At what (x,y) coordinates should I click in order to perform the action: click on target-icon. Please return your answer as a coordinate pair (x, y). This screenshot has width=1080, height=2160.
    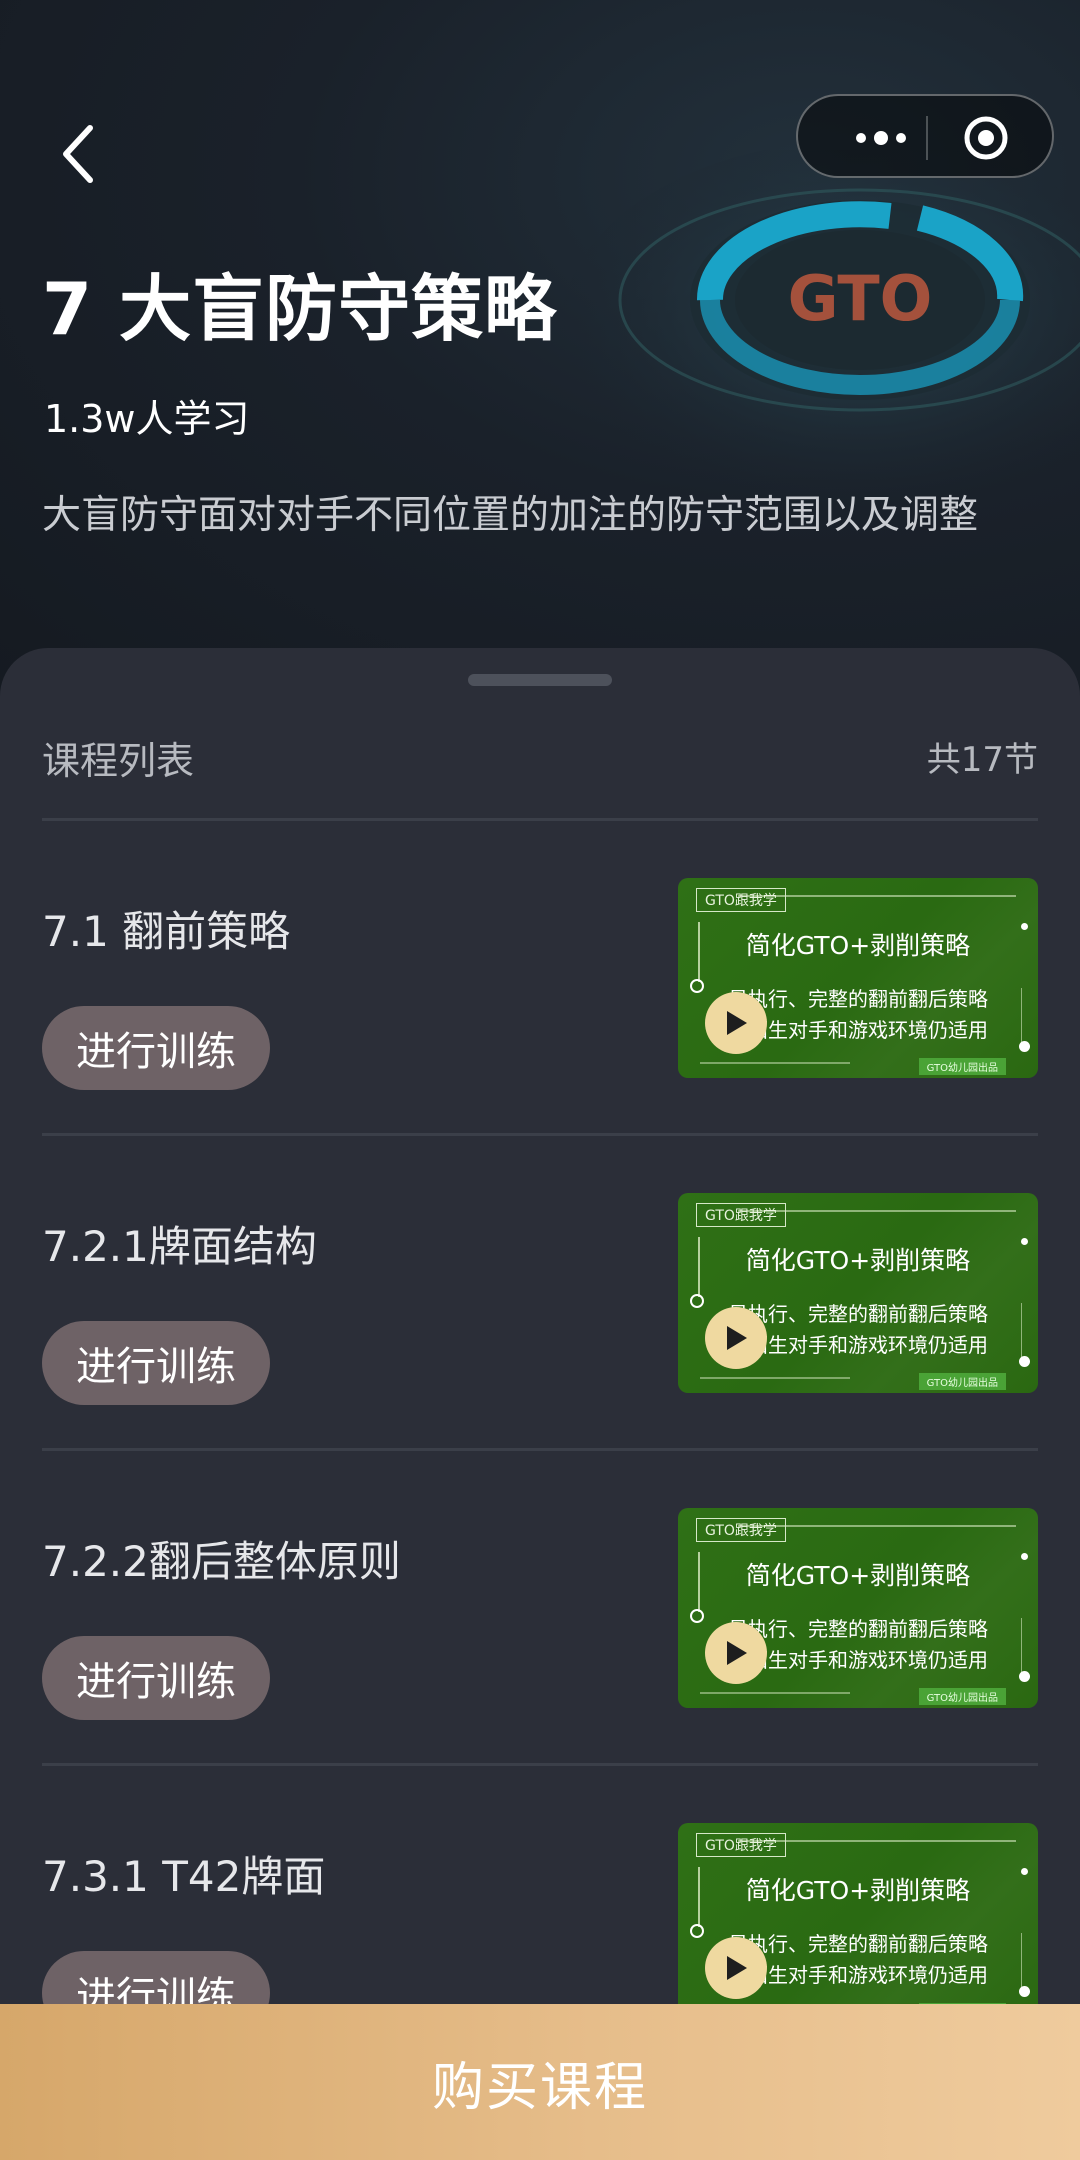
    Looking at the image, I should click on (986, 138).